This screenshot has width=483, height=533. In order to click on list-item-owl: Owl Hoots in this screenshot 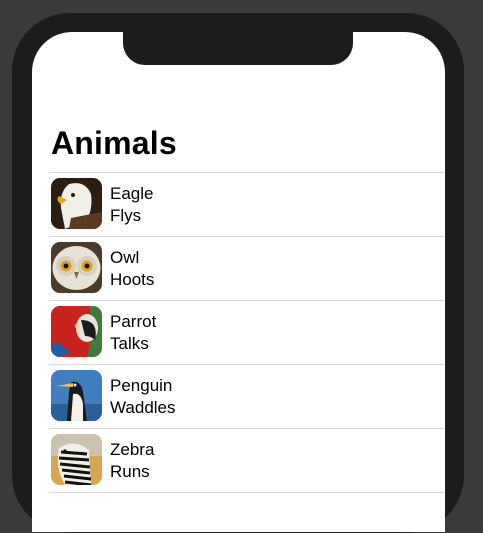, I will do `click(247, 268)`.